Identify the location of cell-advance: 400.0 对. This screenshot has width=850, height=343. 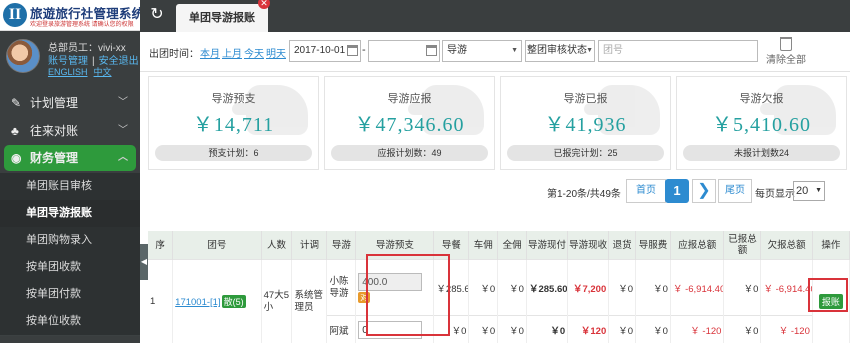
(395, 287).